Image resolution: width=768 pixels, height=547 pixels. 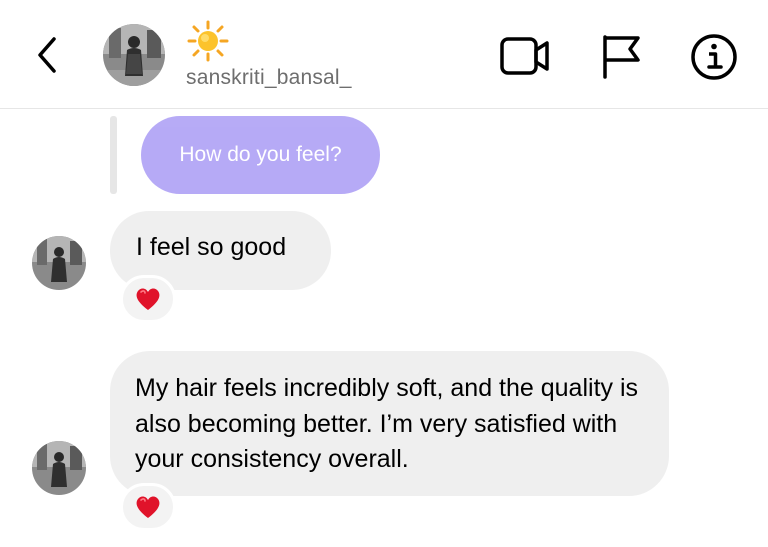 I want to click on sun-icon, so click(x=208, y=41).